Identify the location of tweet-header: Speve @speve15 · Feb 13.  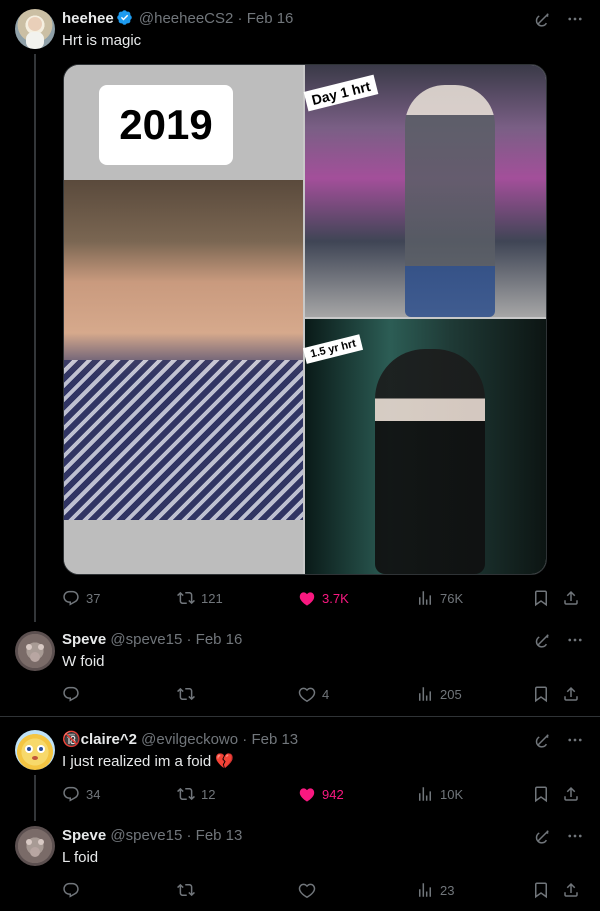
(152, 836).